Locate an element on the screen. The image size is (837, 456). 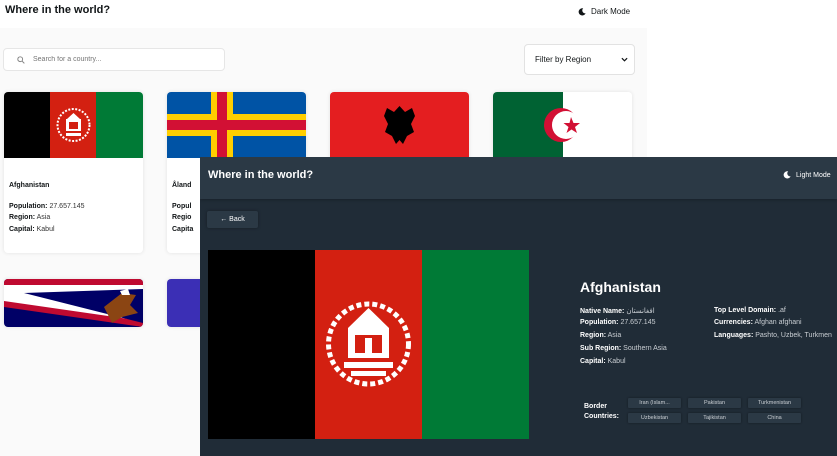
border-country-chip: Turkmenistan is located at coordinates (774, 403).